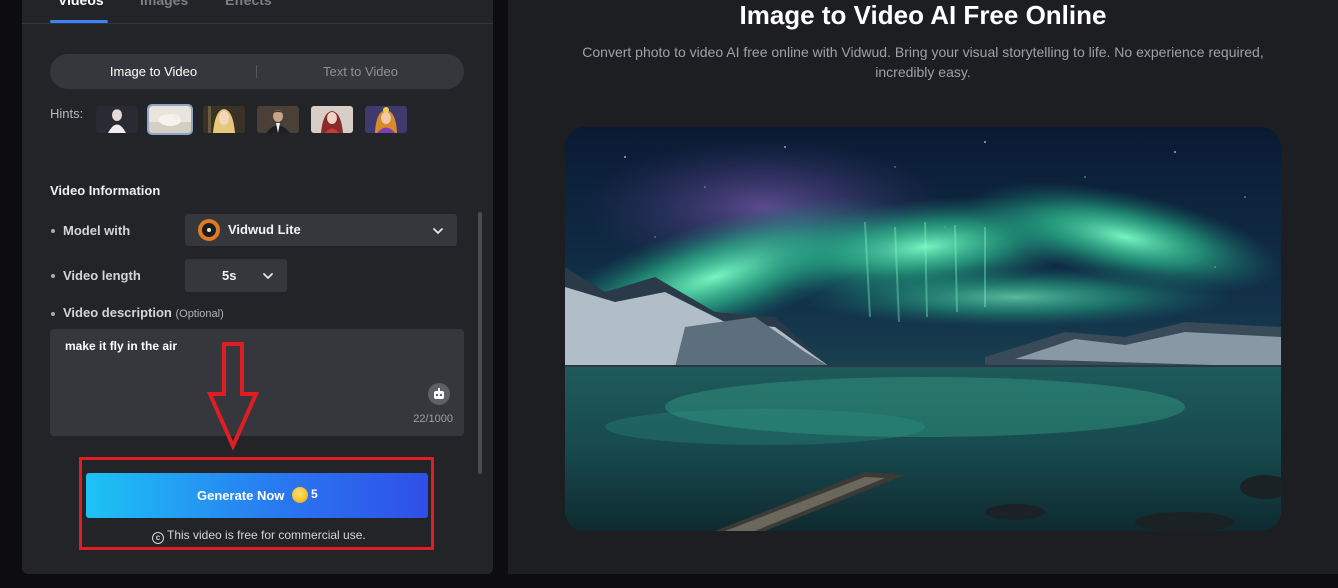  Describe the element at coordinates (229, 275) in the screenshot. I see `length-selected-value: 5s` at that location.